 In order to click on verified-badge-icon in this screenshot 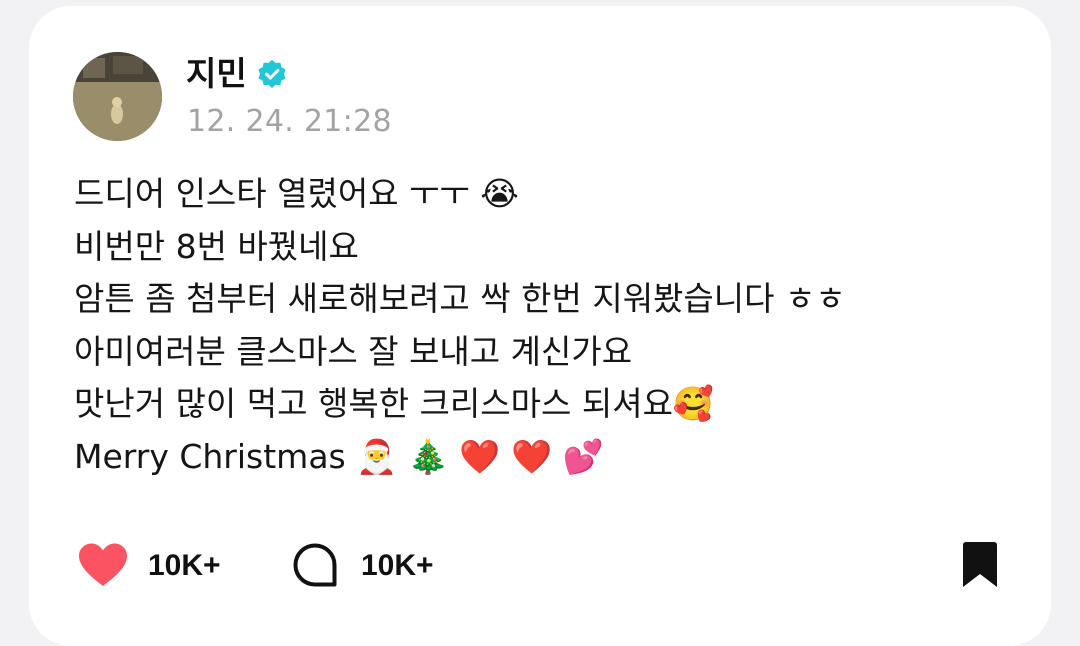, I will do `click(272, 74)`.